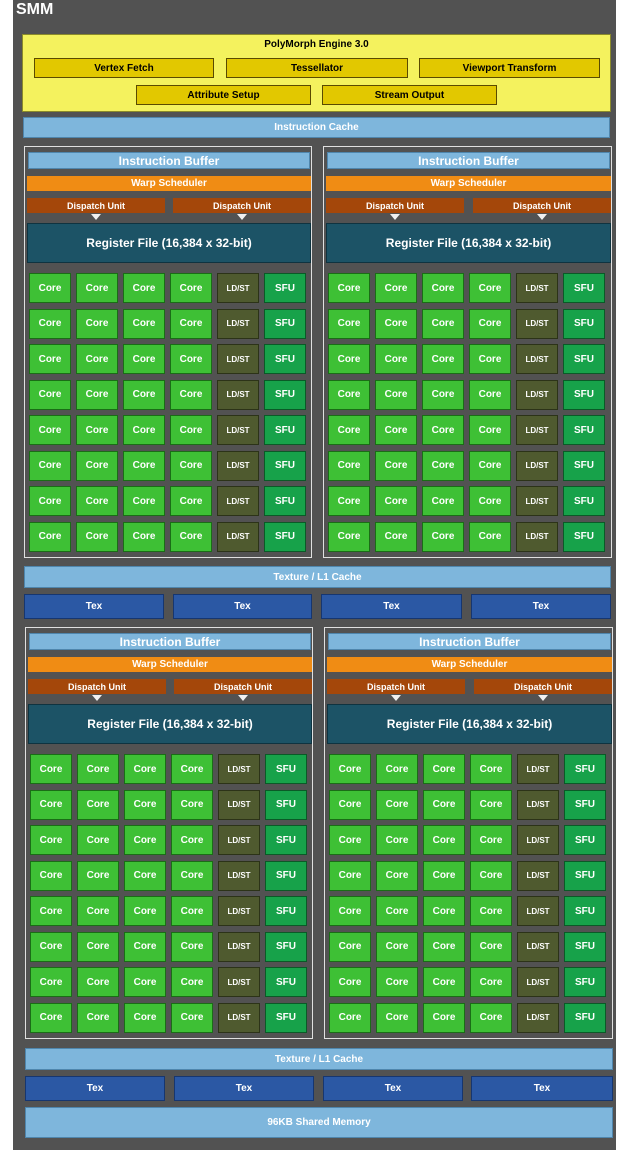  I want to click on polymorph-engine-title: PolyMorph Engine 3.0, so click(316, 44).